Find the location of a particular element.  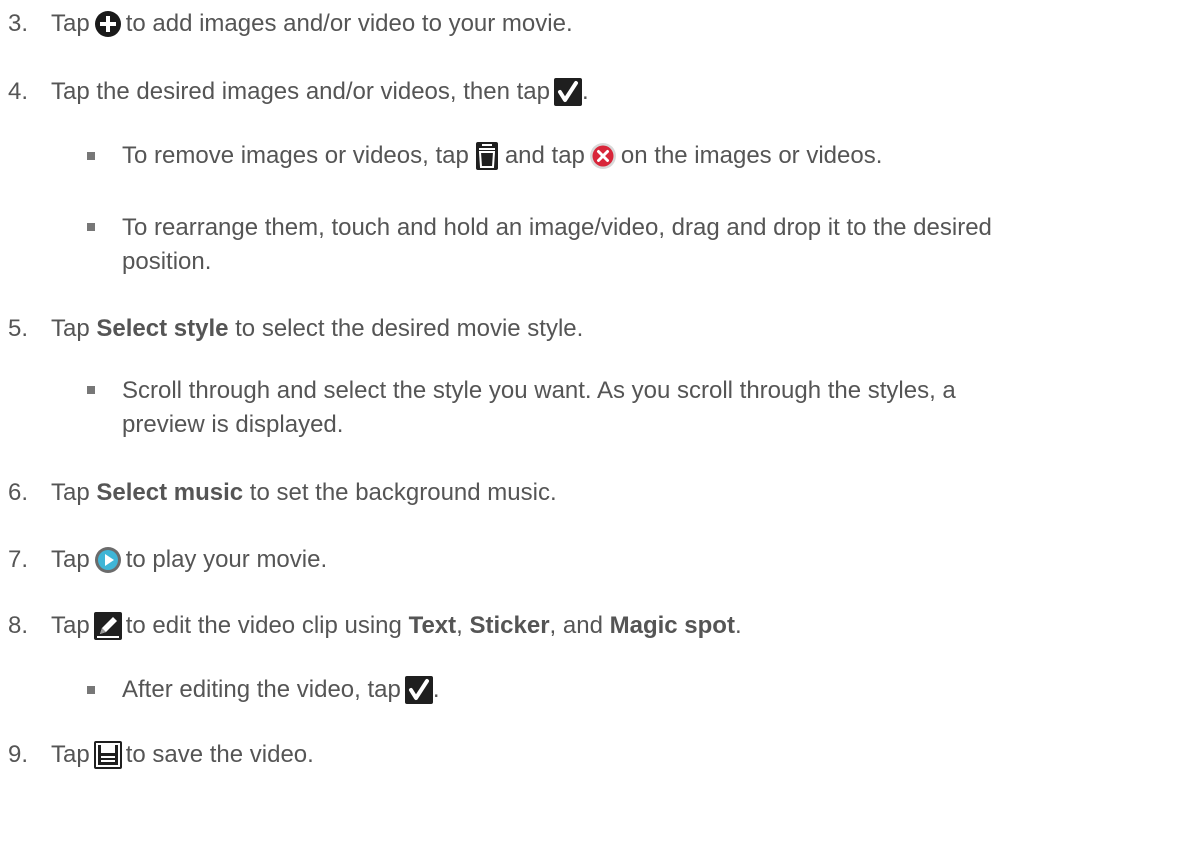

step-text: Tap to save the video. is located at coordinates (182, 755).